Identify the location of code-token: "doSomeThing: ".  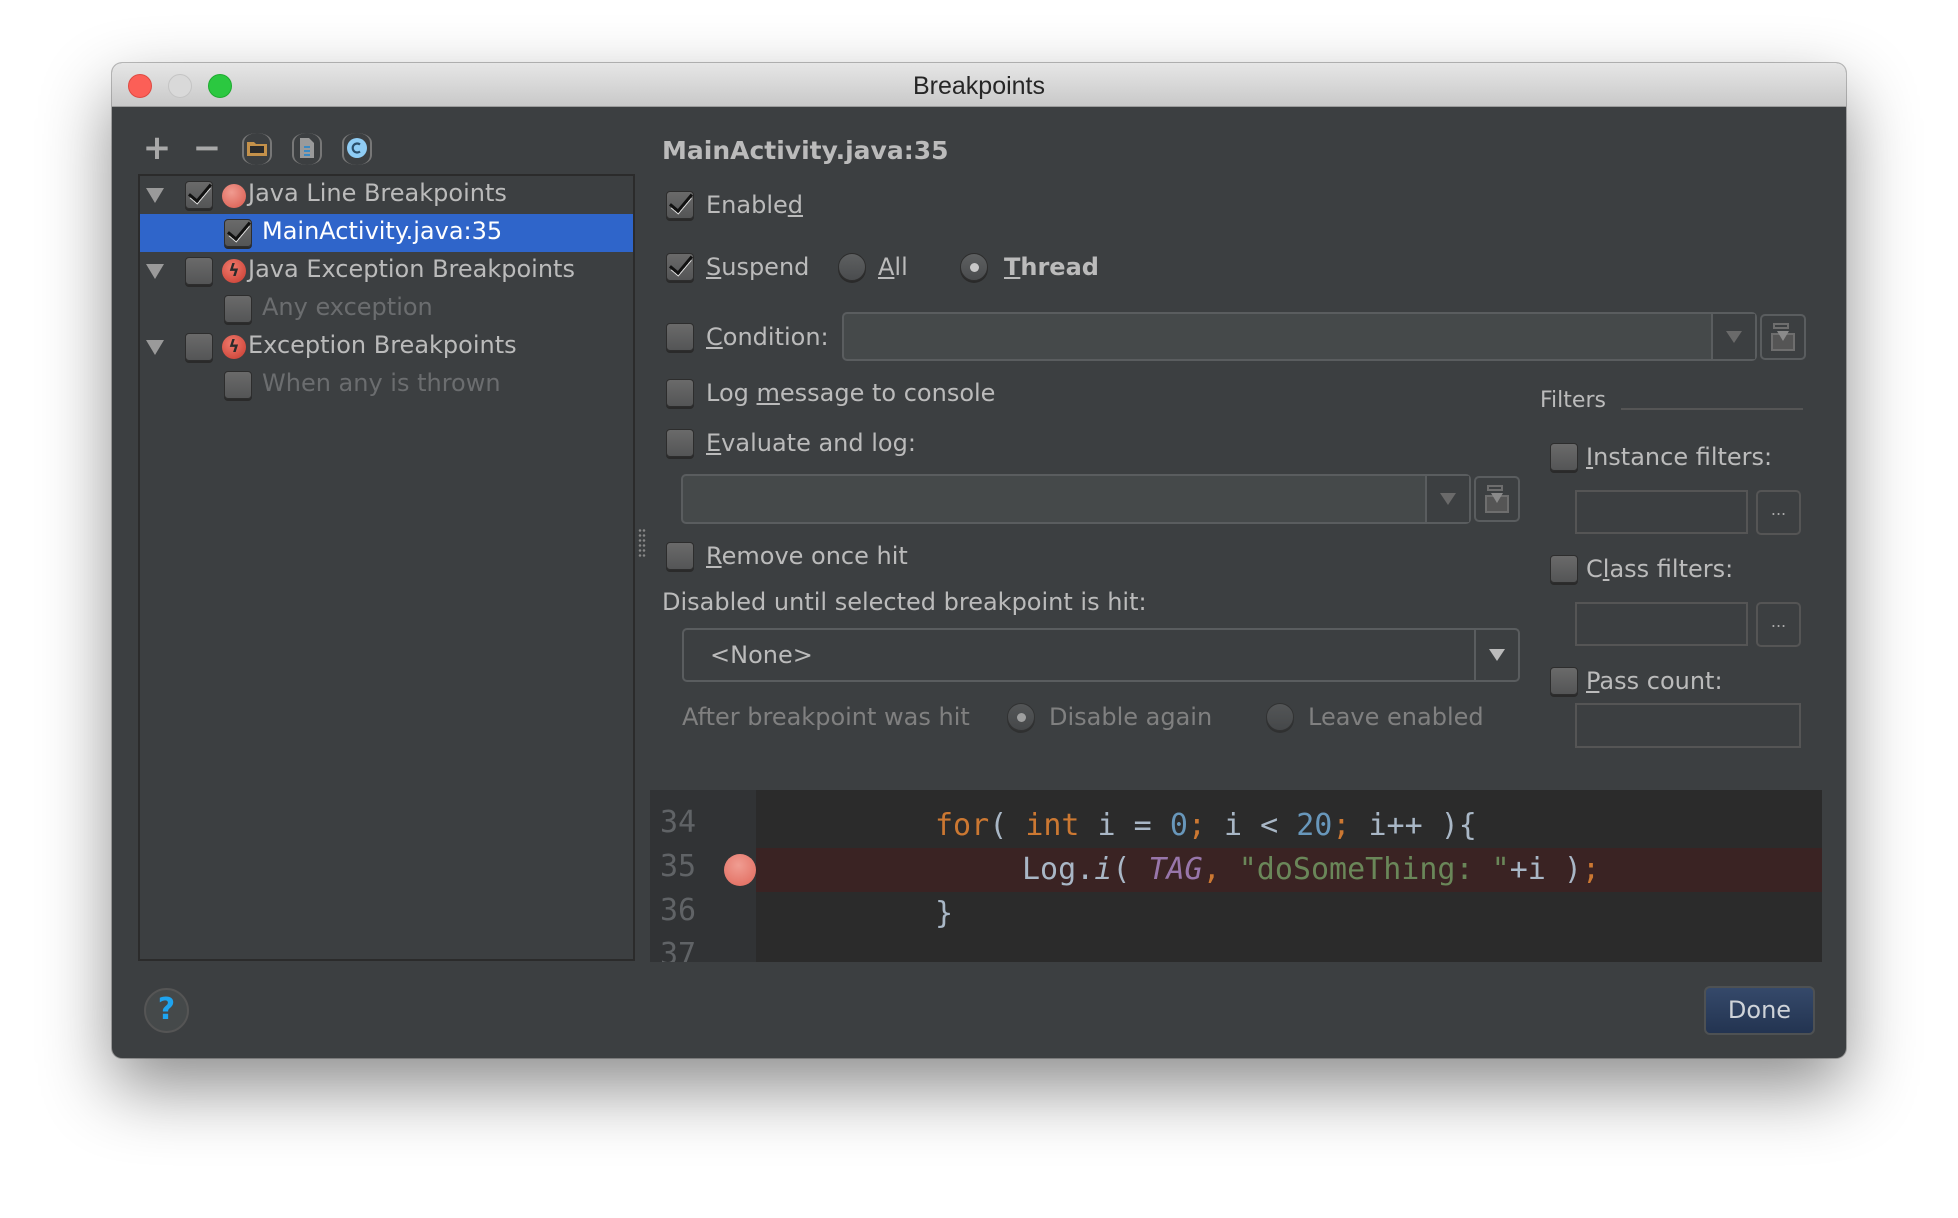
(1374, 869).